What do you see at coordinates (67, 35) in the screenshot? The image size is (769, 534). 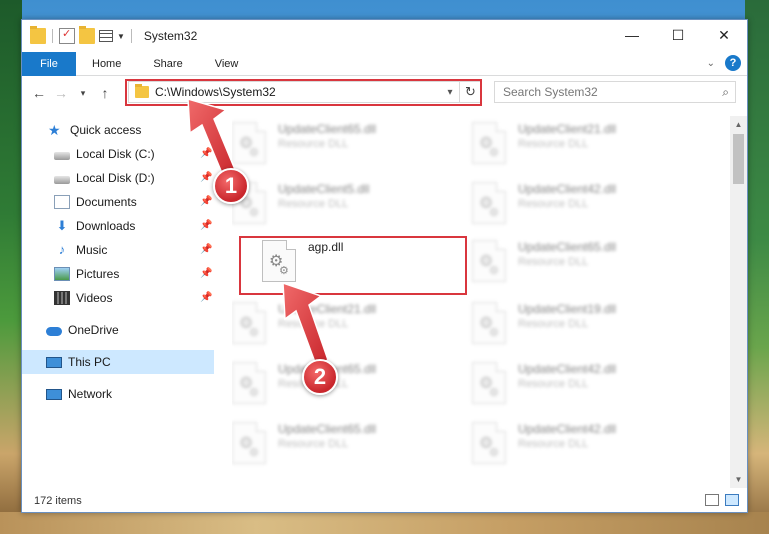 I see `properties-icon` at bounding box center [67, 35].